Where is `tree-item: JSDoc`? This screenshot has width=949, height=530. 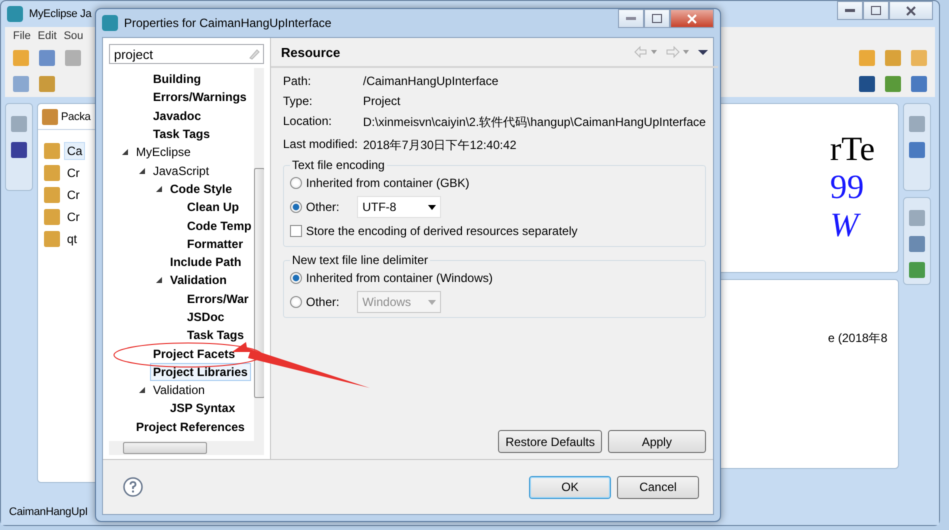 tree-item: JSDoc is located at coordinates (206, 317).